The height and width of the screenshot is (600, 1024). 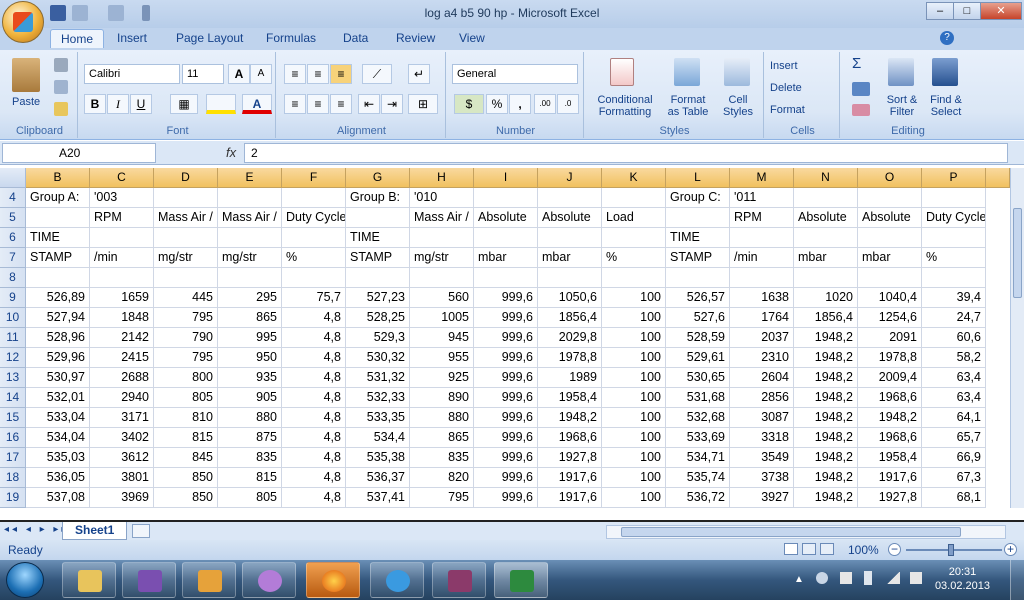 I want to click on table-cell: 1659, so click(x=122, y=298).